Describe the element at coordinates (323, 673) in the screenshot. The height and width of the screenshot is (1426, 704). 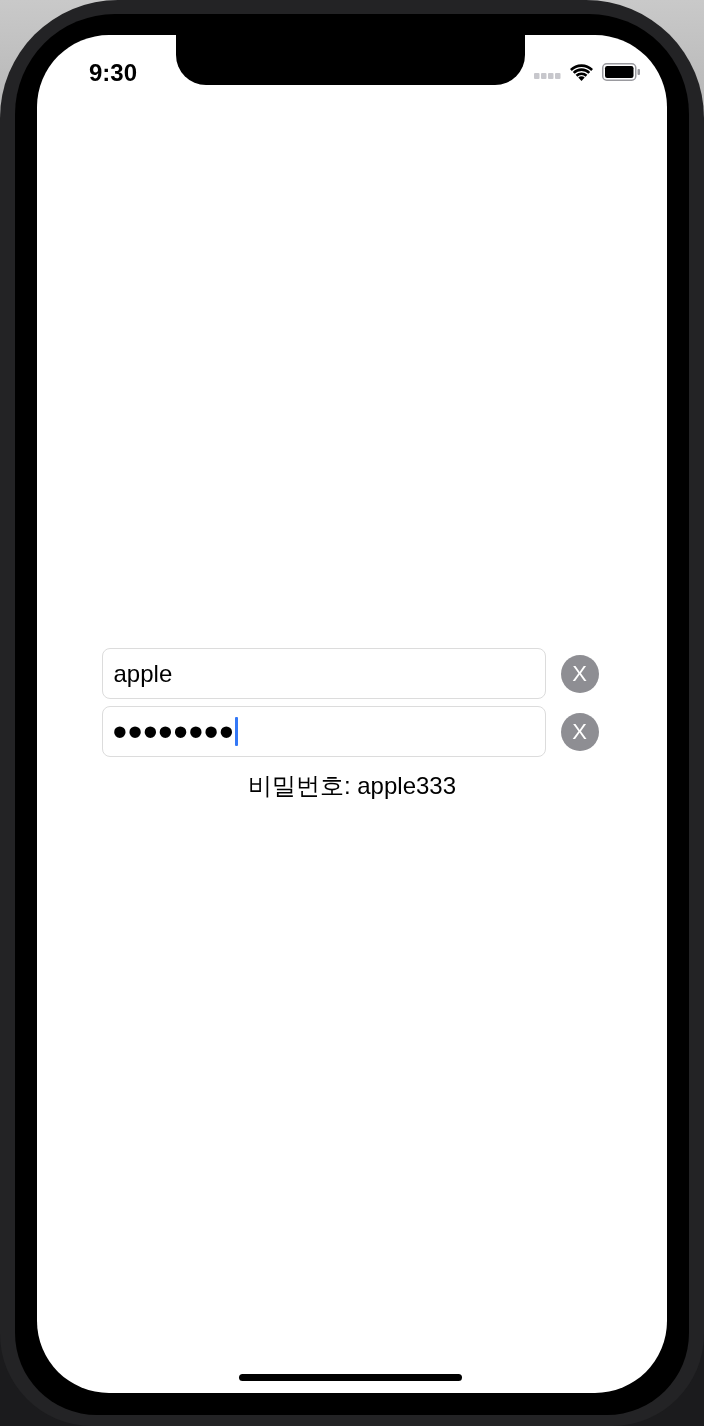
I see `username-field: apple` at that location.